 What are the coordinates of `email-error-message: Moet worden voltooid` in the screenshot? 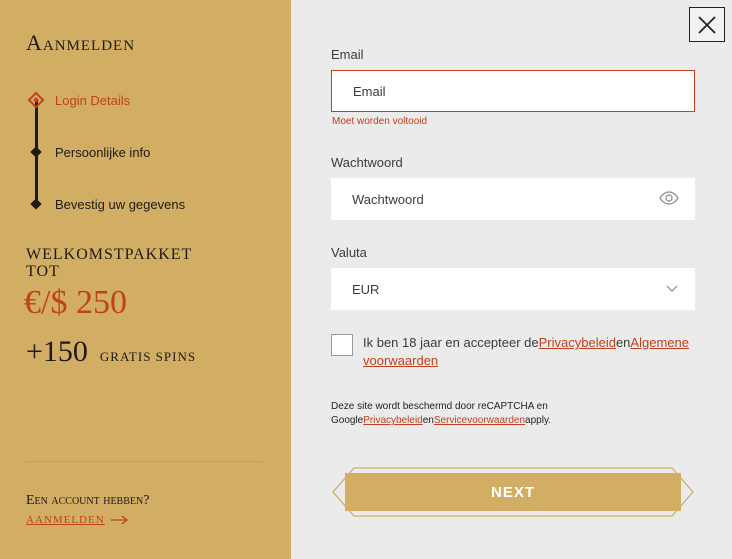 It's located at (380, 121).